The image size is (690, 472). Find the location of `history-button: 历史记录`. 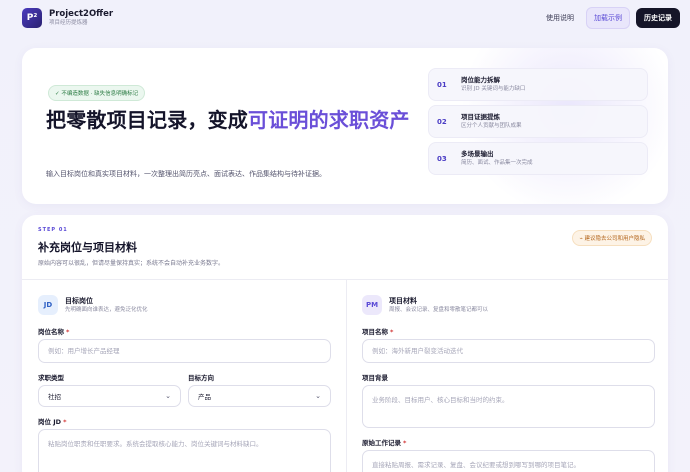

history-button: 历史记录 is located at coordinates (658, 18).